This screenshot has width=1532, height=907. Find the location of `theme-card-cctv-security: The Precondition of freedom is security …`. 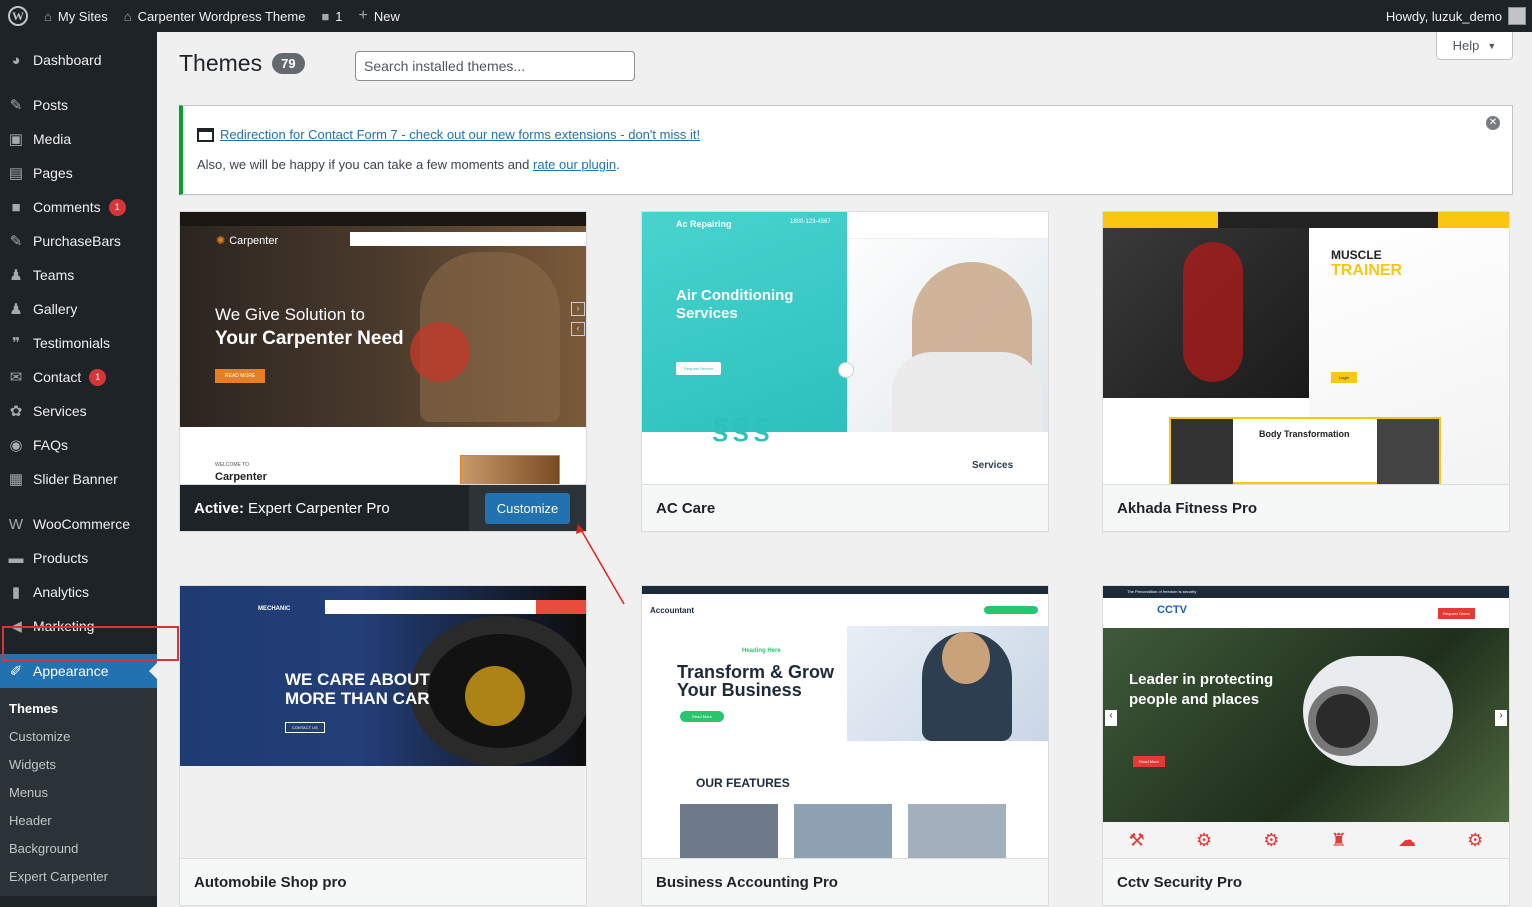

theme-card-cctv-security: The Precondition of freedom is security … is located at coordinates (1306, 745).